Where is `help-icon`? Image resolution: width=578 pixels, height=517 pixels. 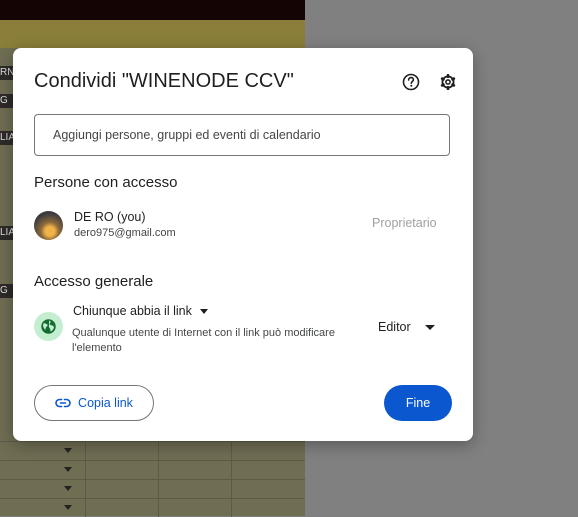
help-icon is located at coordinates (411, 82).